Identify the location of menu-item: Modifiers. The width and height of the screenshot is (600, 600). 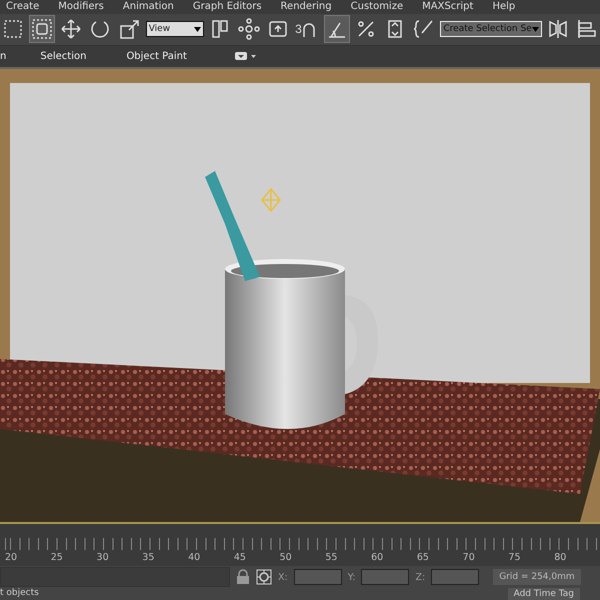
(81, 7).